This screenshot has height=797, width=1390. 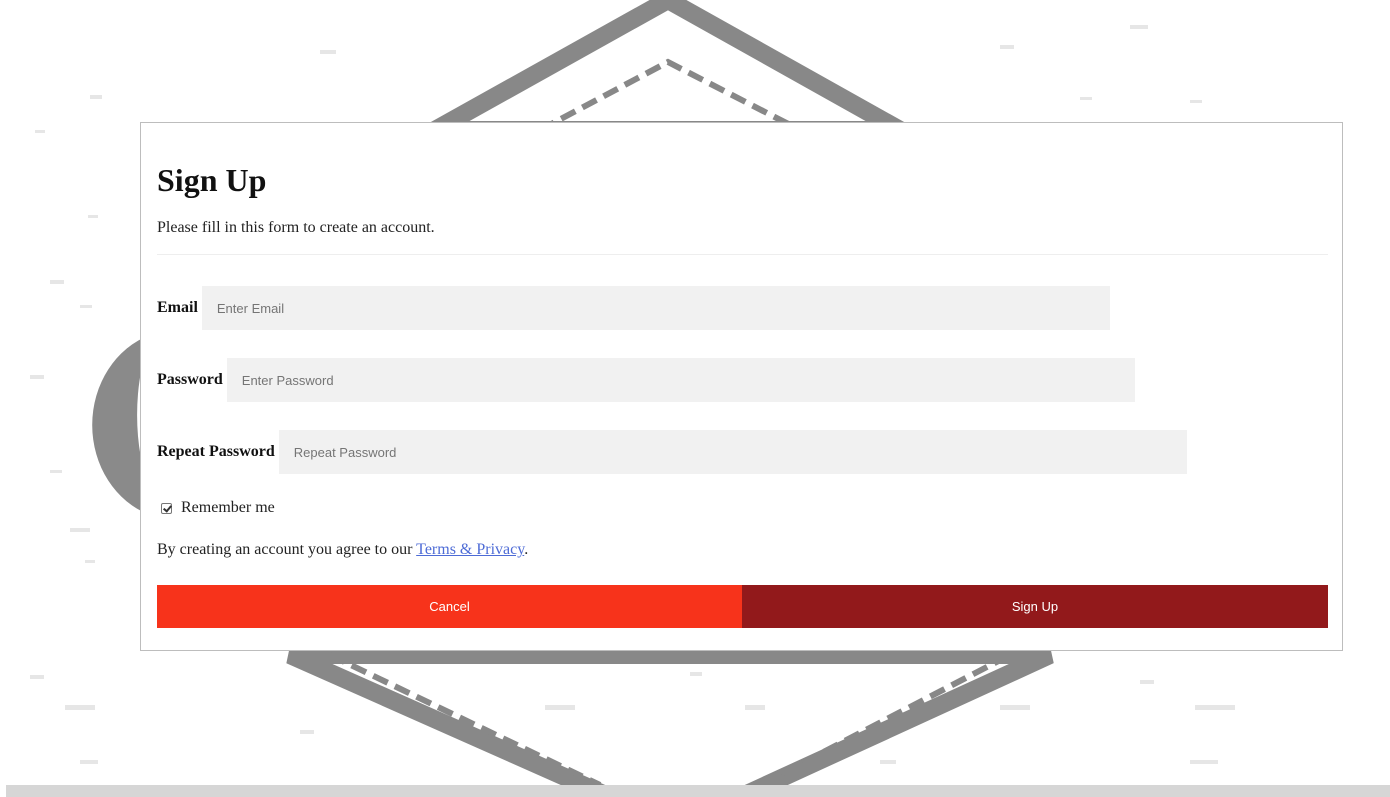 I want to click on terms-link: Terms & Privacy, so click(x=470, y=549).